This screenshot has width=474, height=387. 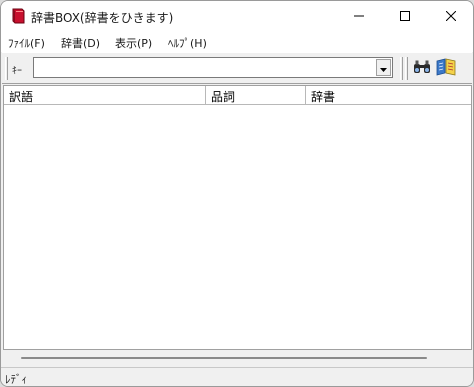 What do you see at coordinates (26, 43) in the screenshot?
I see `menu-file: ﾌｧｲﾙ(F)` at bounding box center [26, 43].